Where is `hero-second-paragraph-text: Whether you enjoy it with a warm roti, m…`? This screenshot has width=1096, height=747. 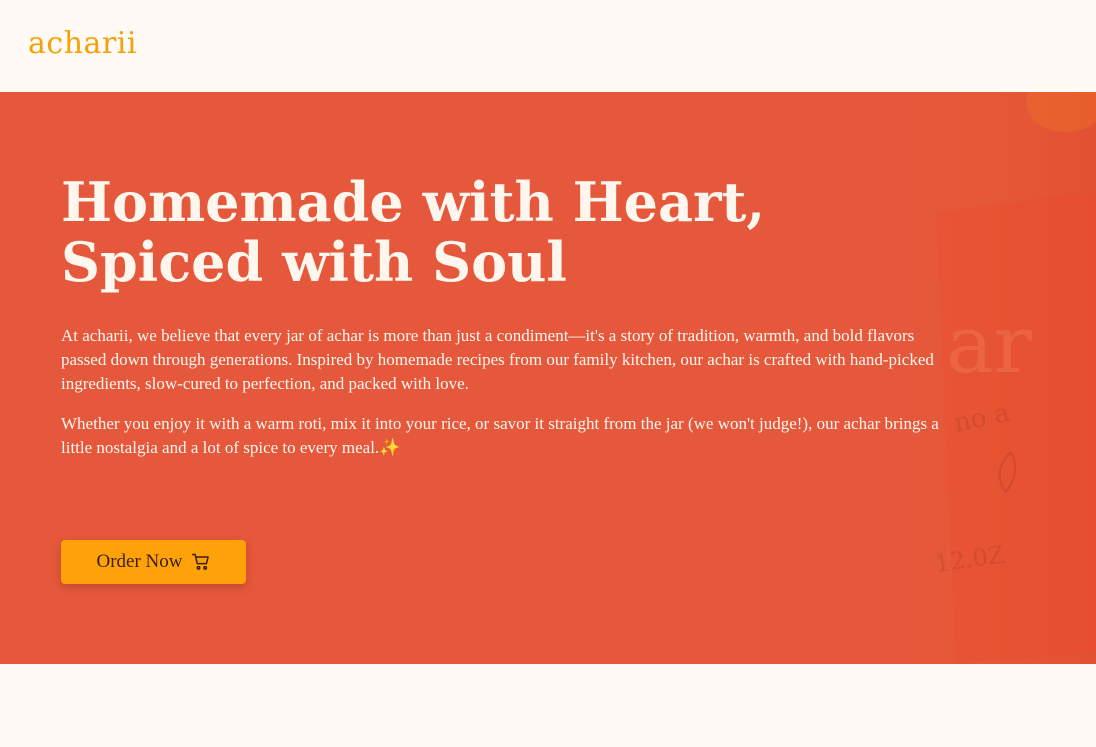 hero-second-paragraph-text: Whether you enjoy it with a warm roti, m… is located at coordinates (500, 435).